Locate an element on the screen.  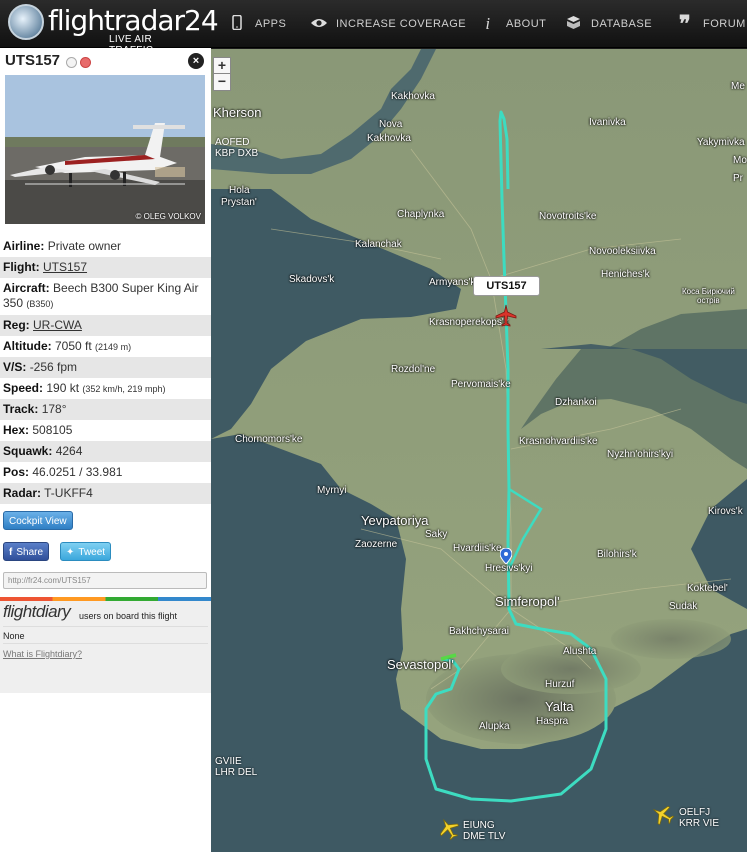
detail-subvalue: (B350) is located at coordinates (40, 304).